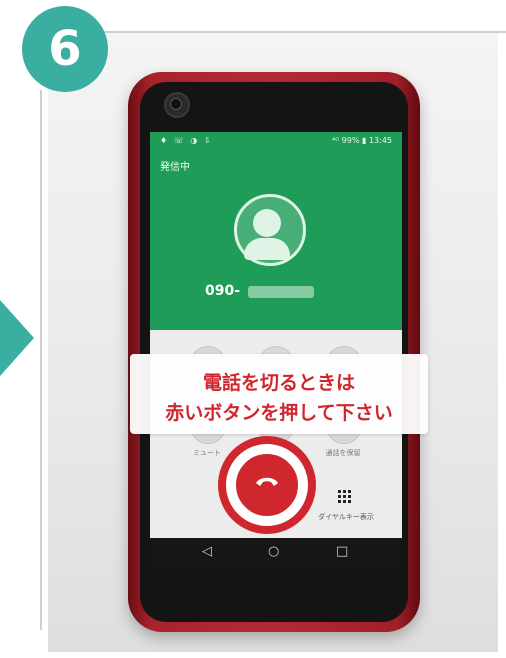  Describe the element at coordinates (41, 360) in the screenshot. I see `frame-left-line` at that location.